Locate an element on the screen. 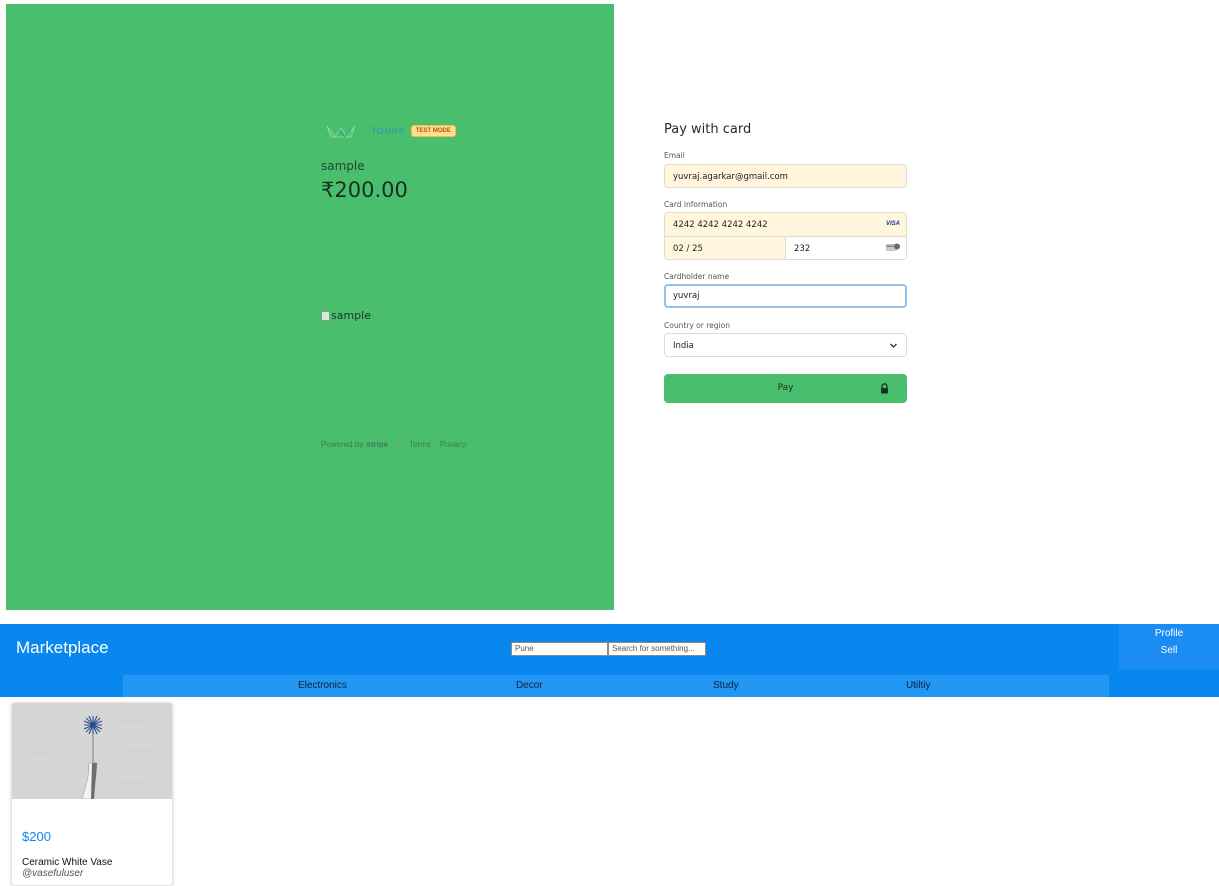  cardholder-name-label: Cardholder name is located at coordinates (697, 276).